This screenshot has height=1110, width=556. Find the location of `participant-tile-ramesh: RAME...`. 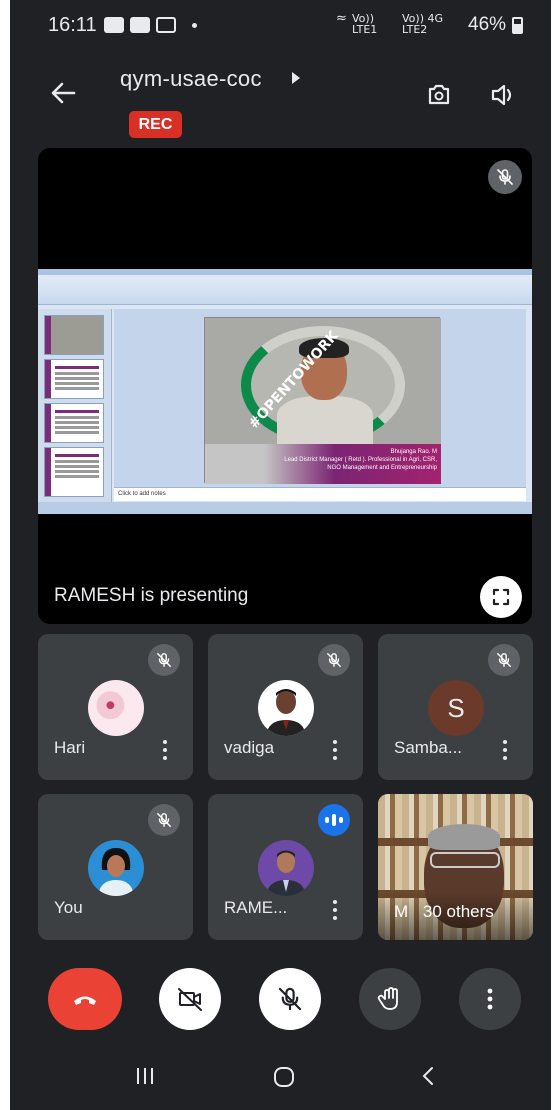

participant-tile-ramesh: RAME... is located at coordinates (285, 867).